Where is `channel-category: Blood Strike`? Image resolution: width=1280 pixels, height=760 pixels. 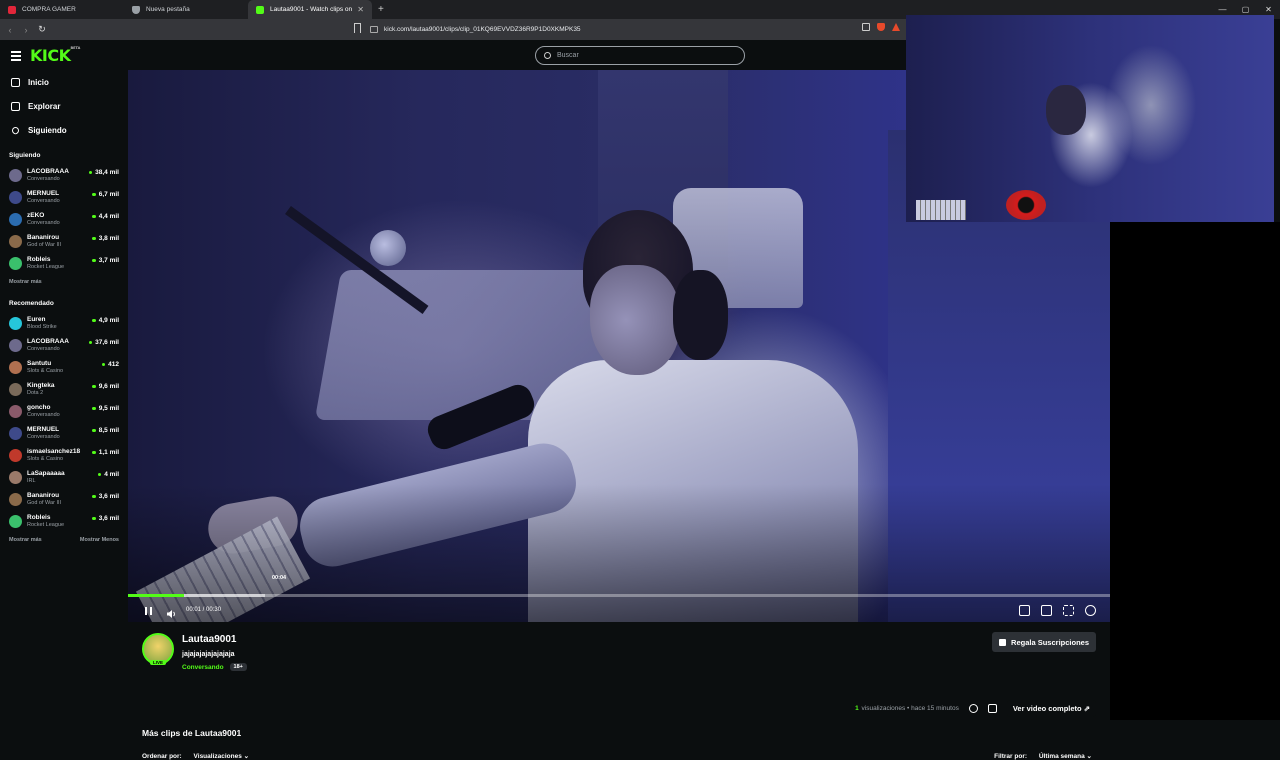
channel-category: Blood Strike is located at coordinates (42, 327).